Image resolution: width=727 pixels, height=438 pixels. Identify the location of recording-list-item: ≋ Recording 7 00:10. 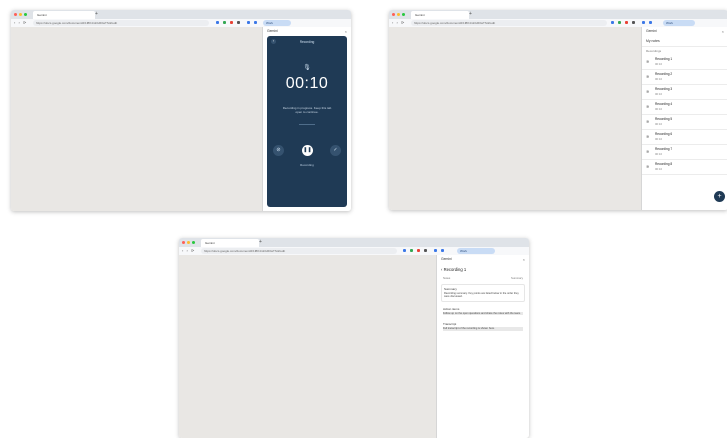
(684, 152).